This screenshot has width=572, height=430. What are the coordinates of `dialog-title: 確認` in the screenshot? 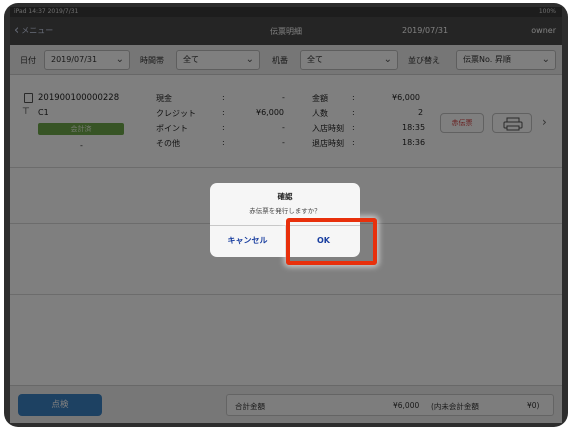 It's located at (285, 196).